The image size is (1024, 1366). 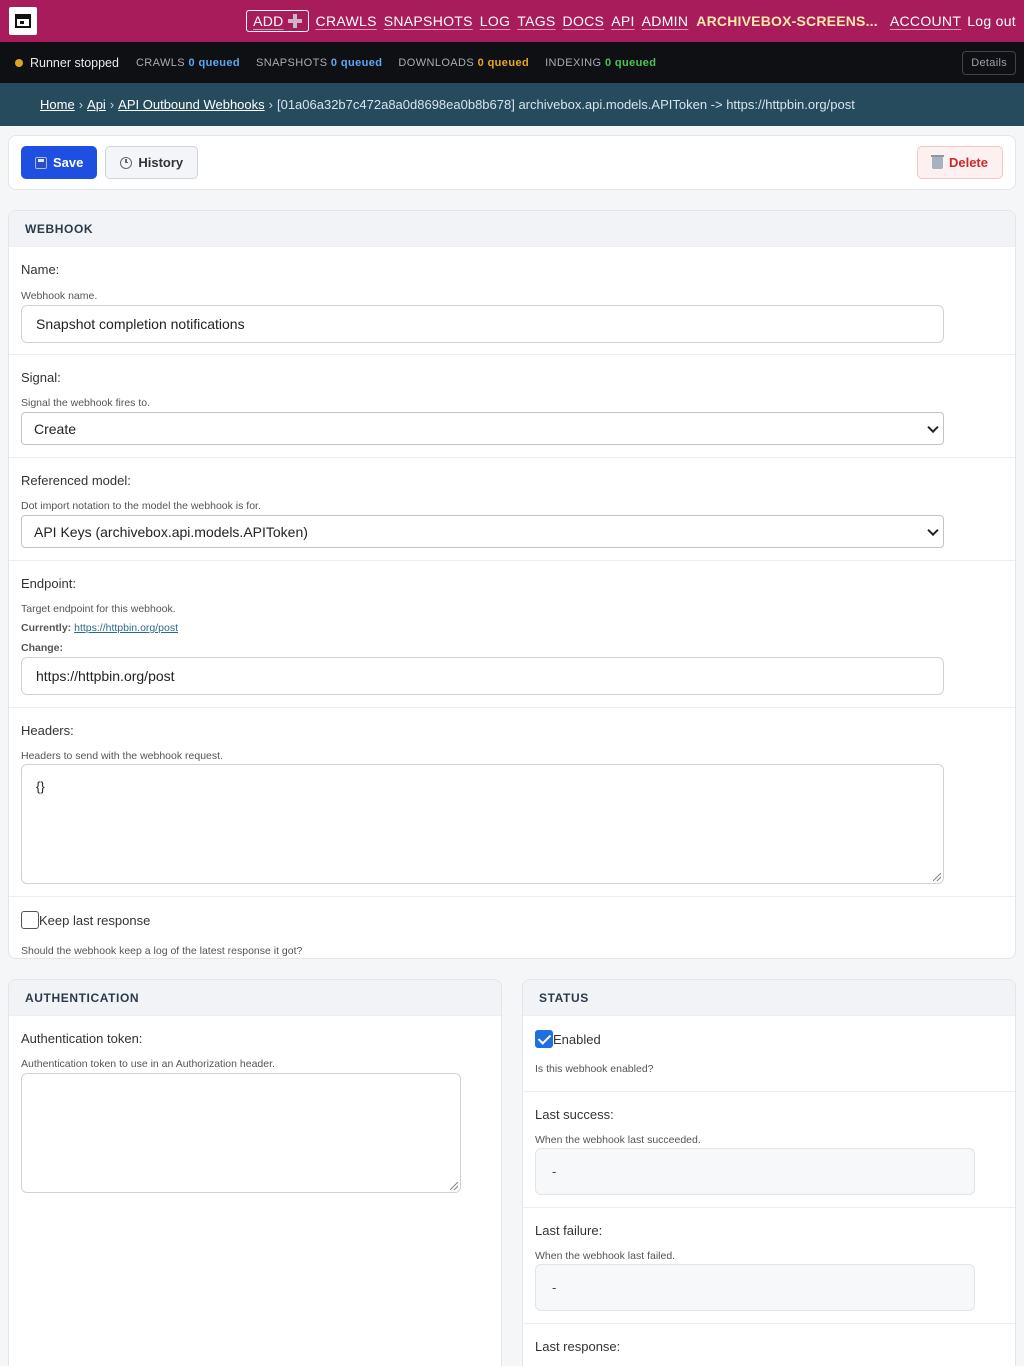 I want to click on signal-select: Create, so click(x=482, y=428).